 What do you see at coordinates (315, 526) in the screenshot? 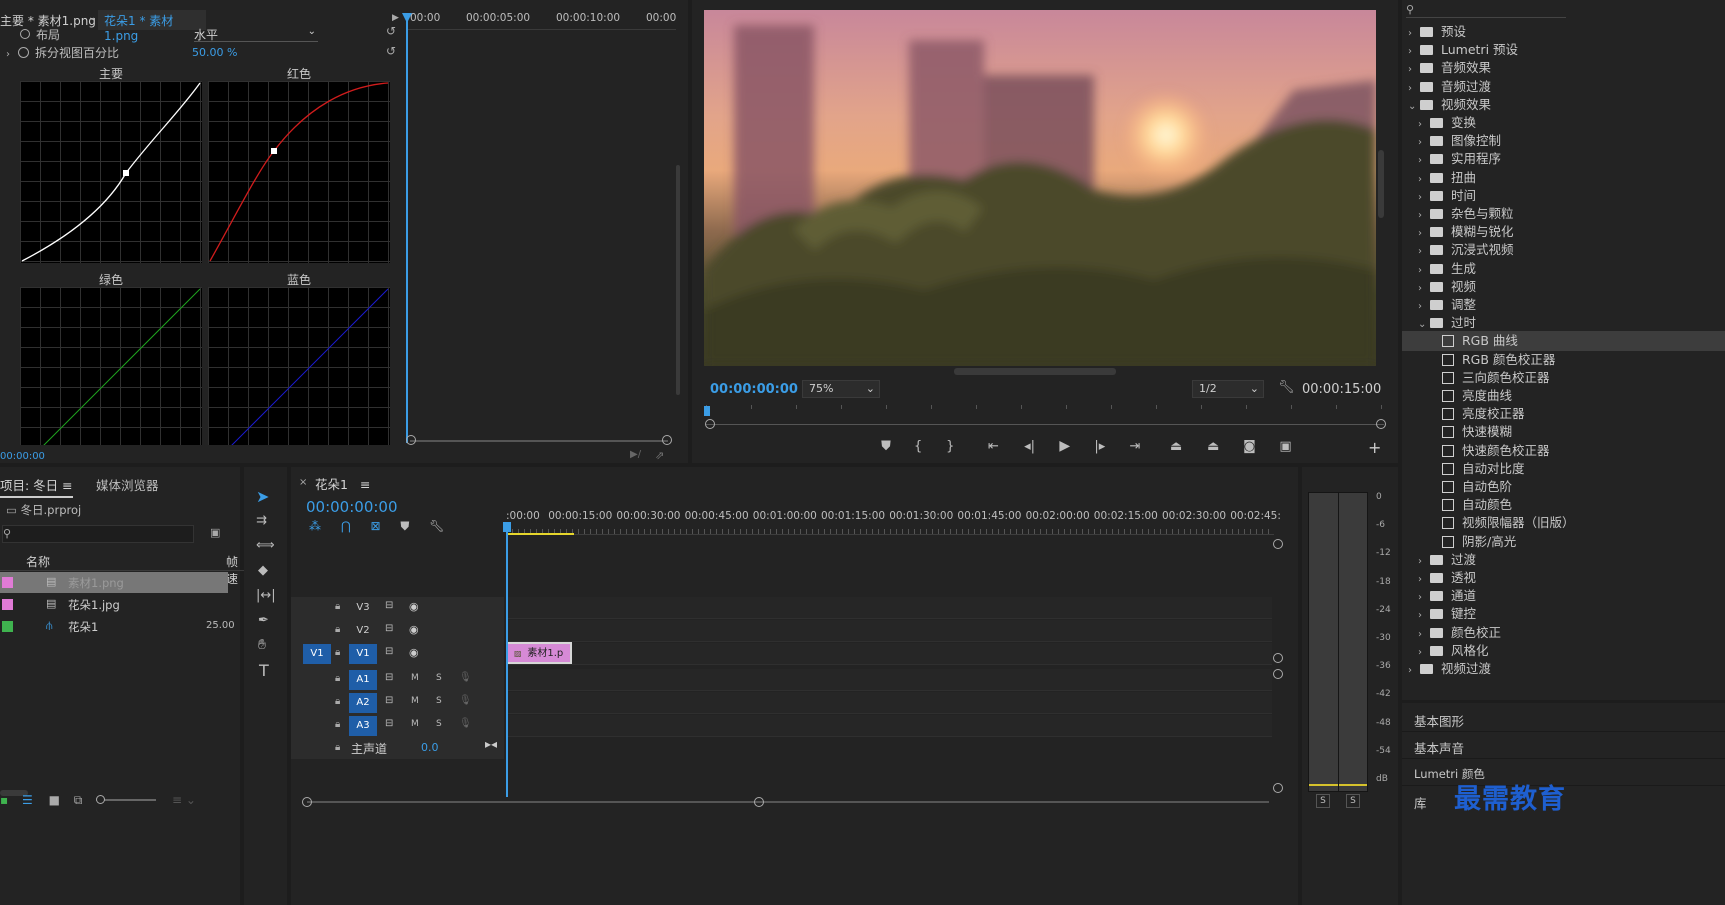
I see `nest-icon: ⁂` at bounding box center [315, 526].